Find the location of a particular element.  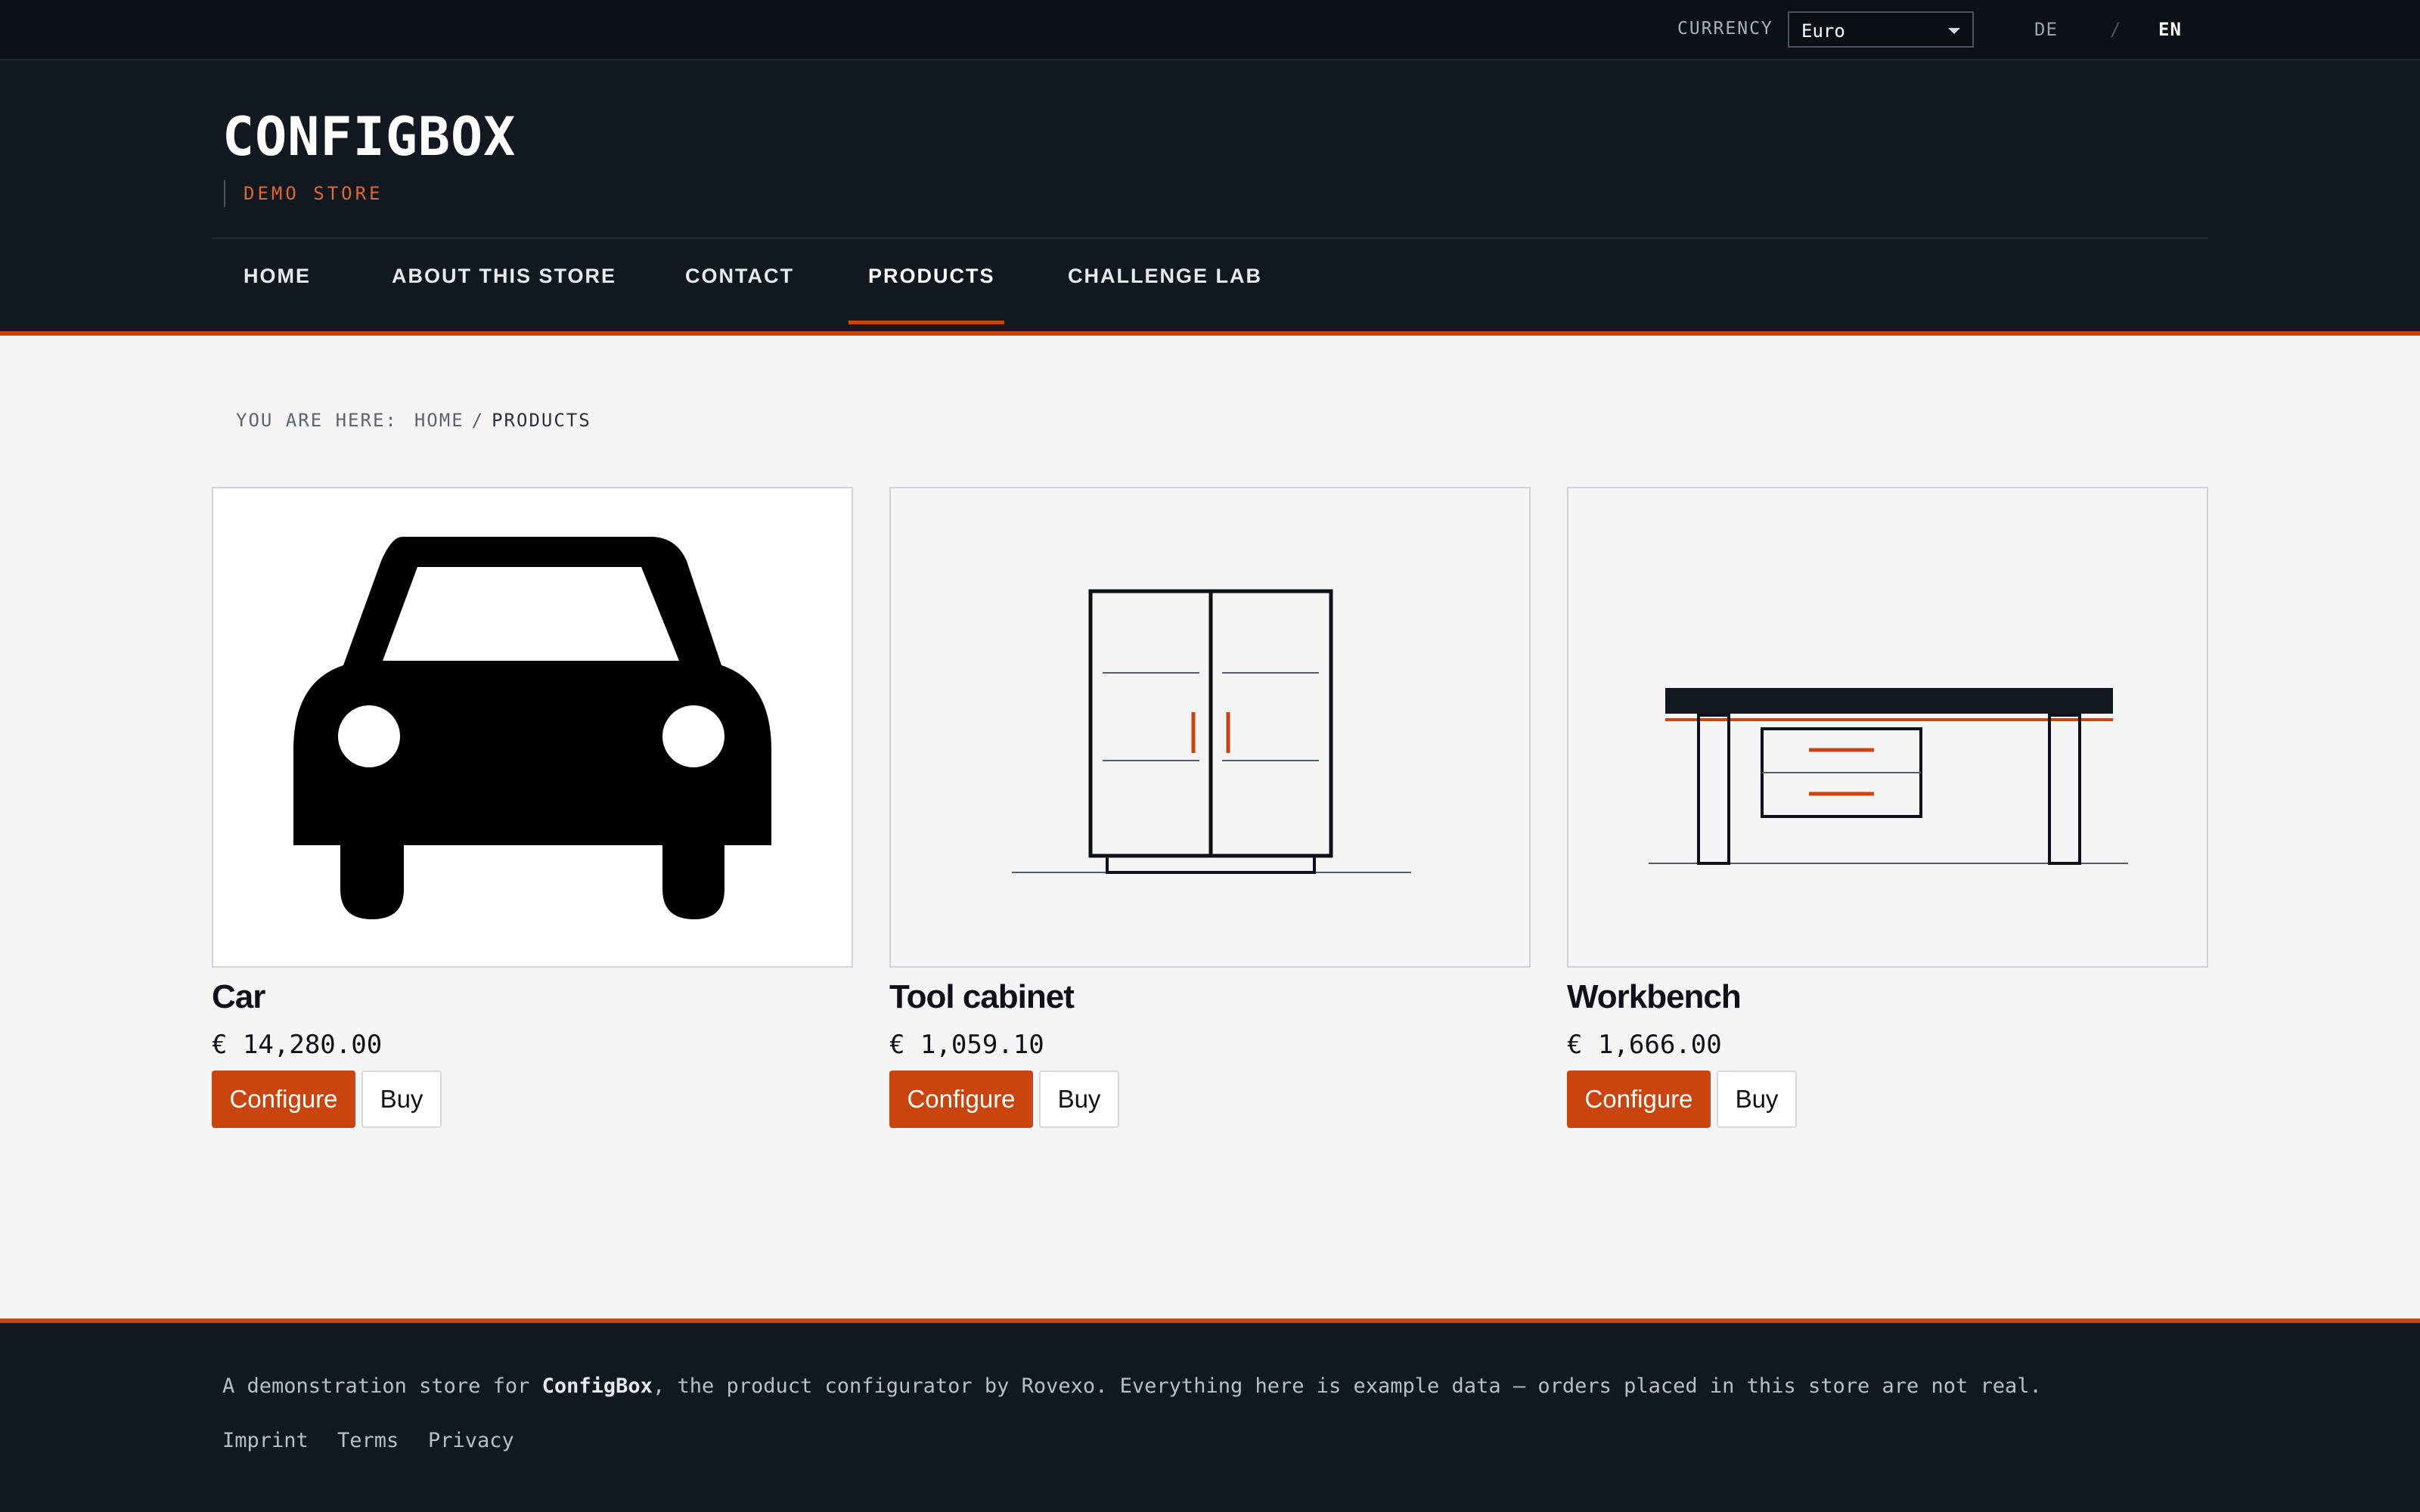

nav-item-challenge-lab: CHALLENGE LAB is located at coordinates (1165, 276).